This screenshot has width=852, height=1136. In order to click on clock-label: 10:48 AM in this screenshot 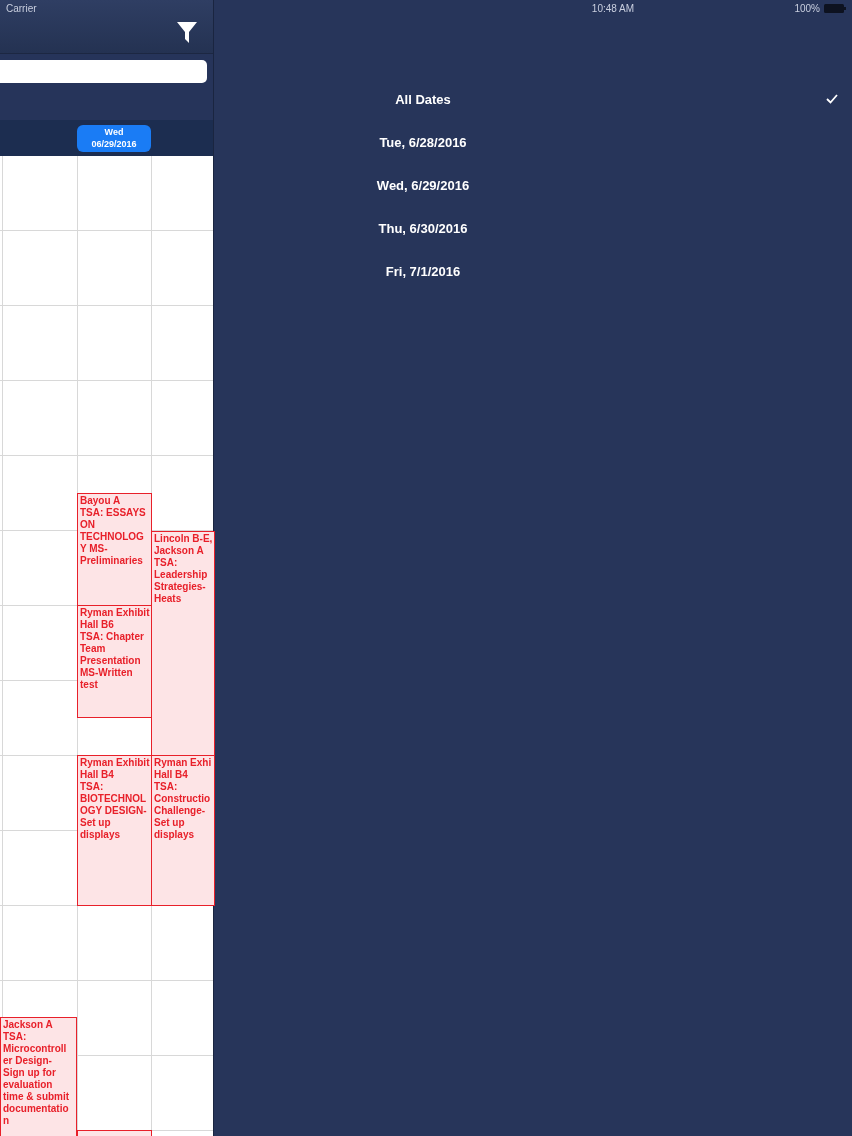, I will do `click(613, 8)`.